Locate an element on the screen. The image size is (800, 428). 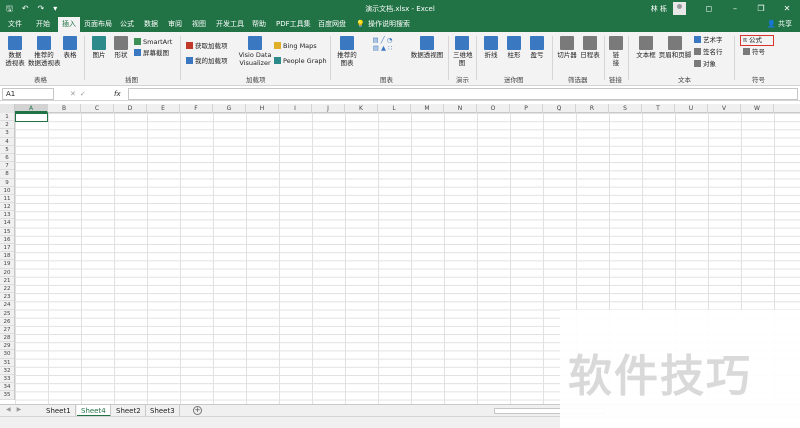
object-button: 对象 is located at coordinates (705, 64).